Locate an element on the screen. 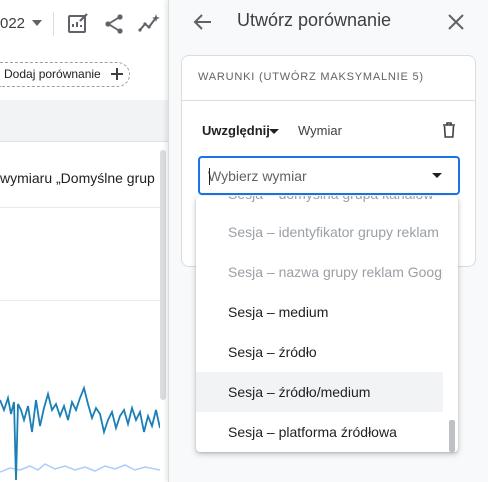  date-range-text: 022 is located at coordinates (12, 23).